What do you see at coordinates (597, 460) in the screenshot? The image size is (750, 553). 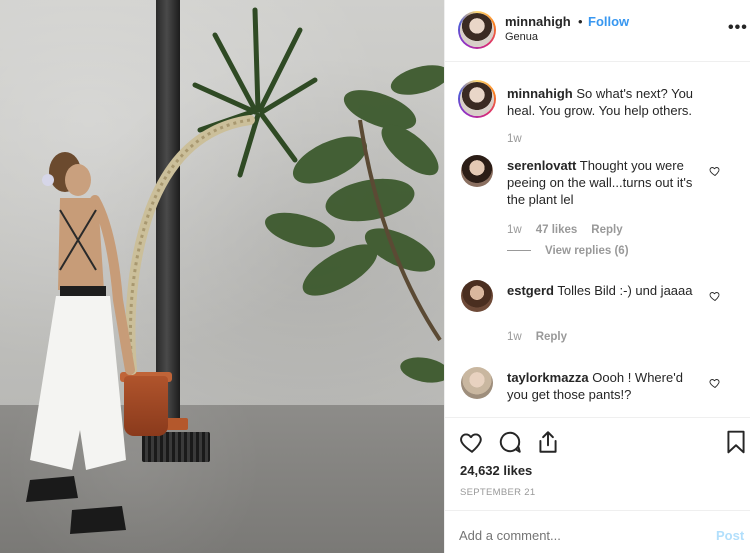 I see `post-actions: 24,632 likes SEPTEMBER 21` at bounding box center [597, 460].